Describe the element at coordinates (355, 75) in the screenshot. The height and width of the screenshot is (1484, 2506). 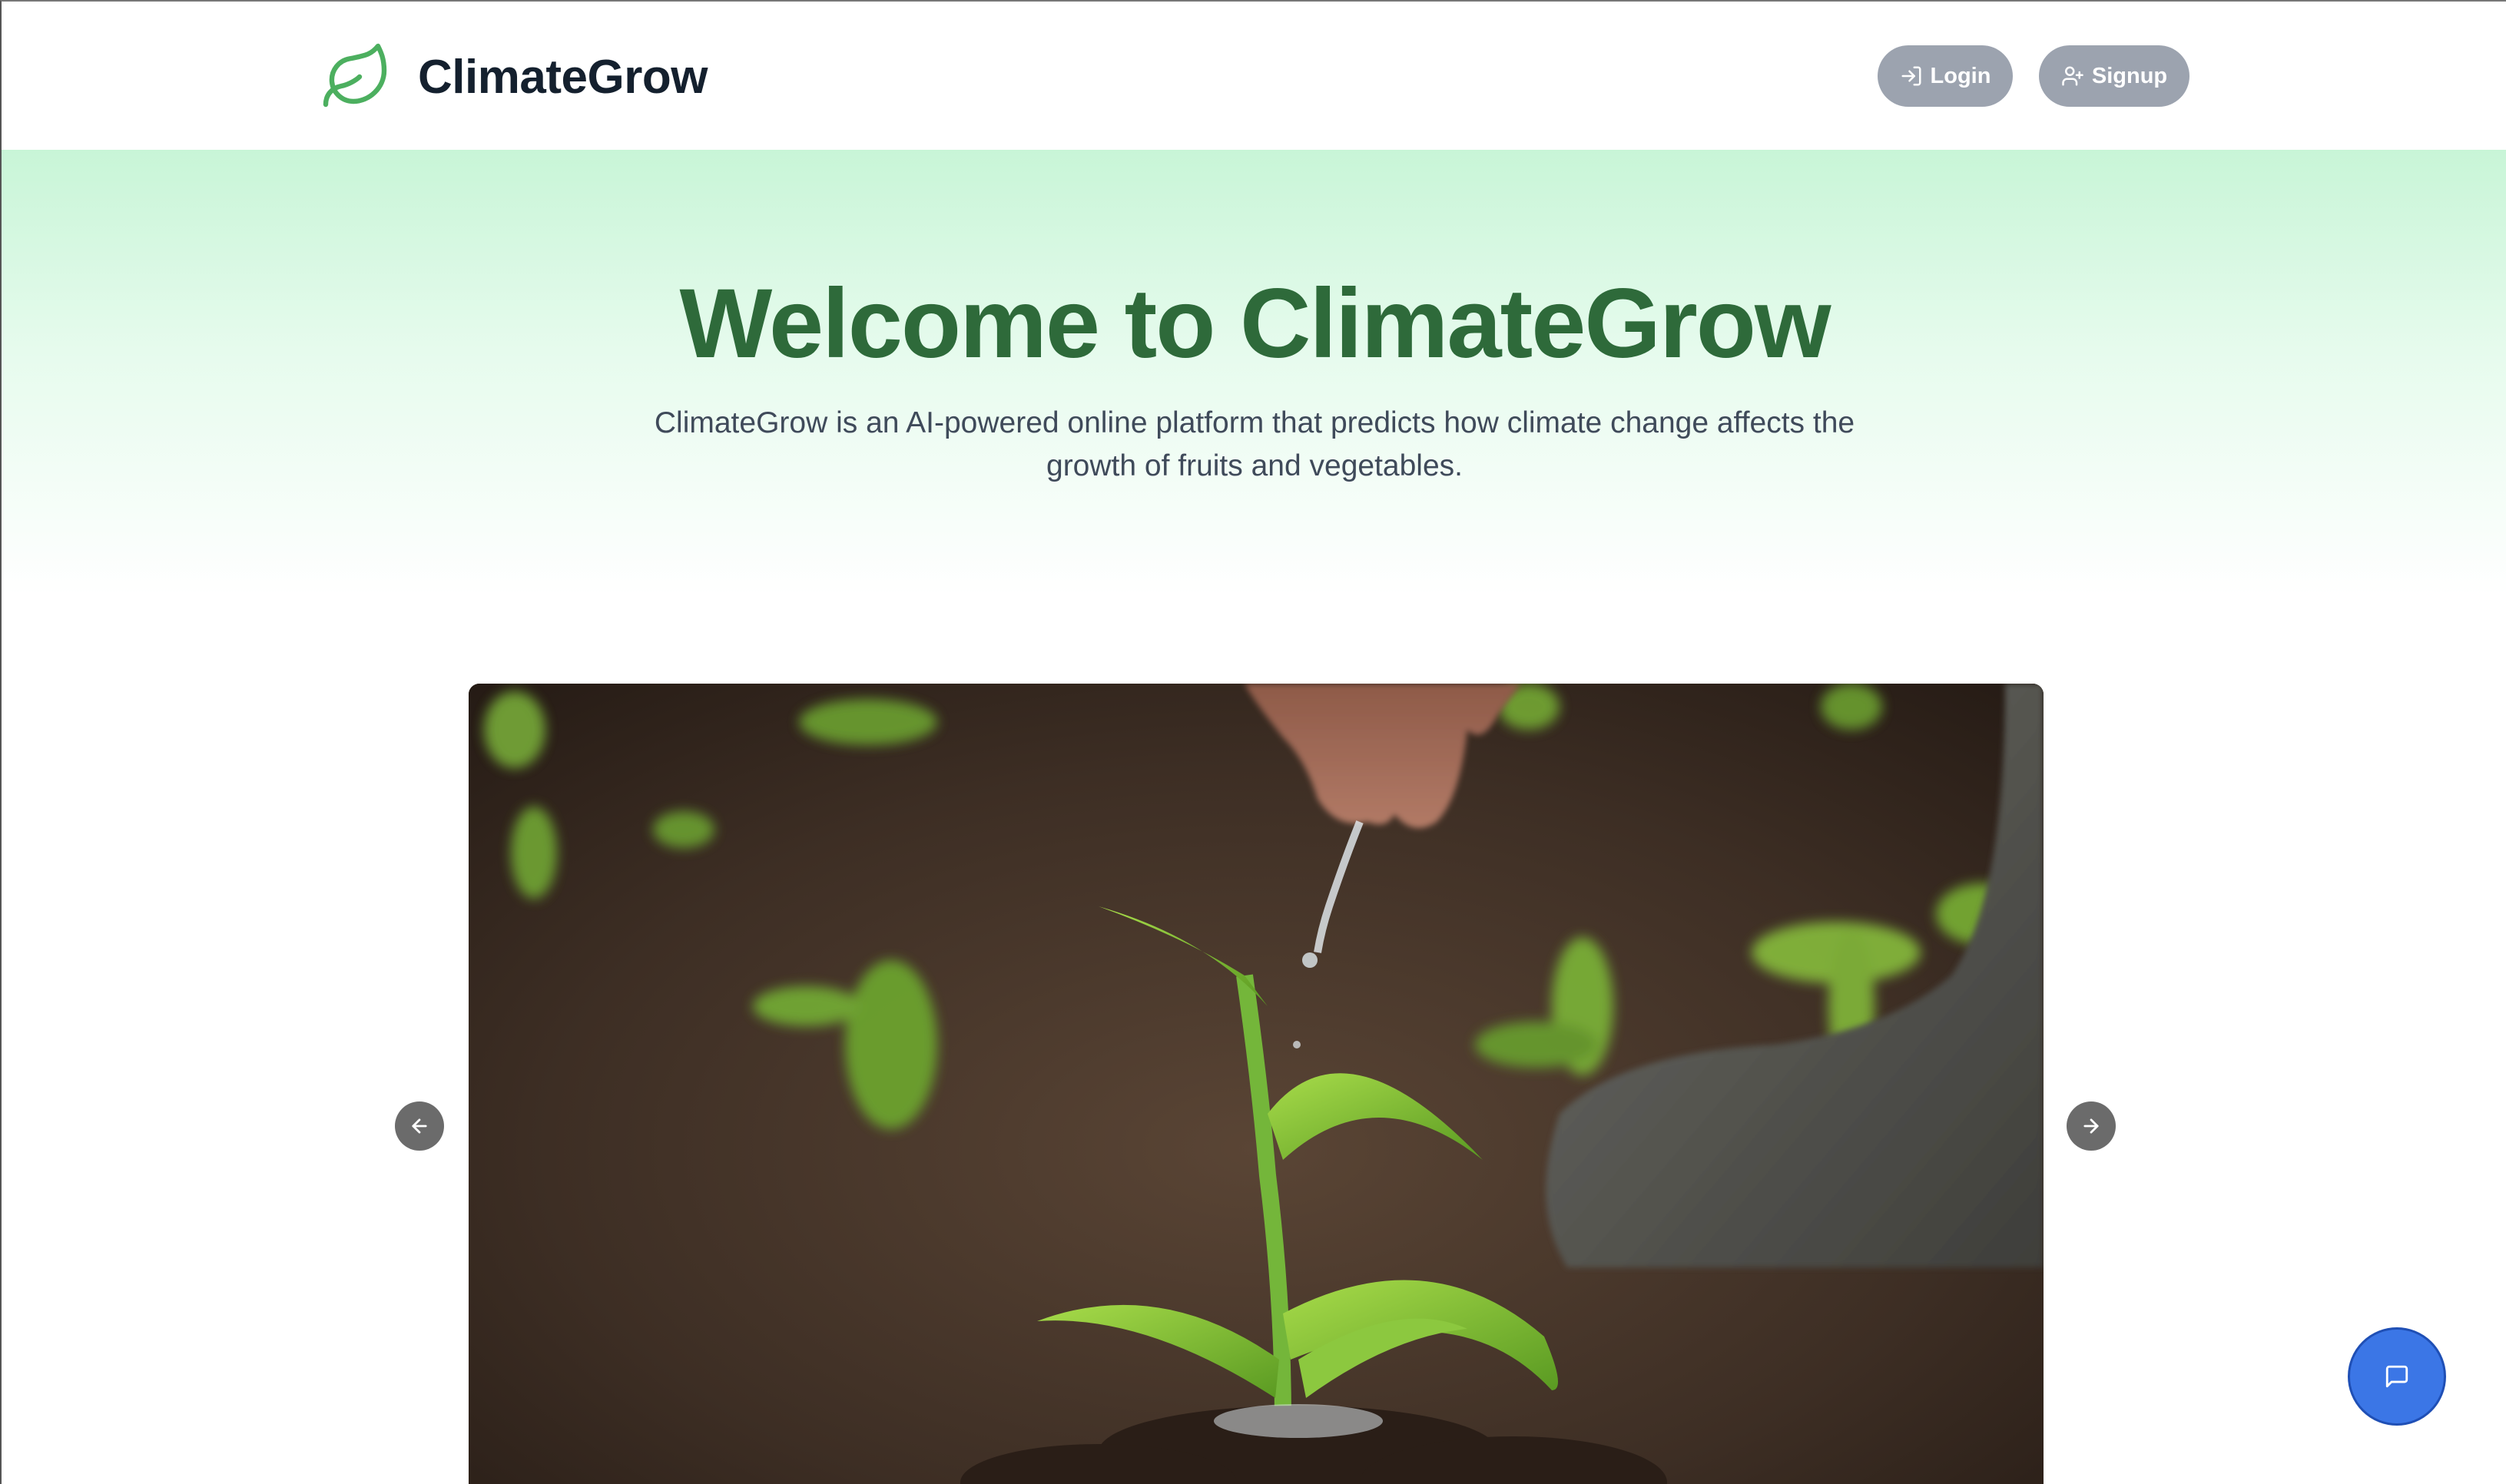
I see `leaf-icon` at that location.